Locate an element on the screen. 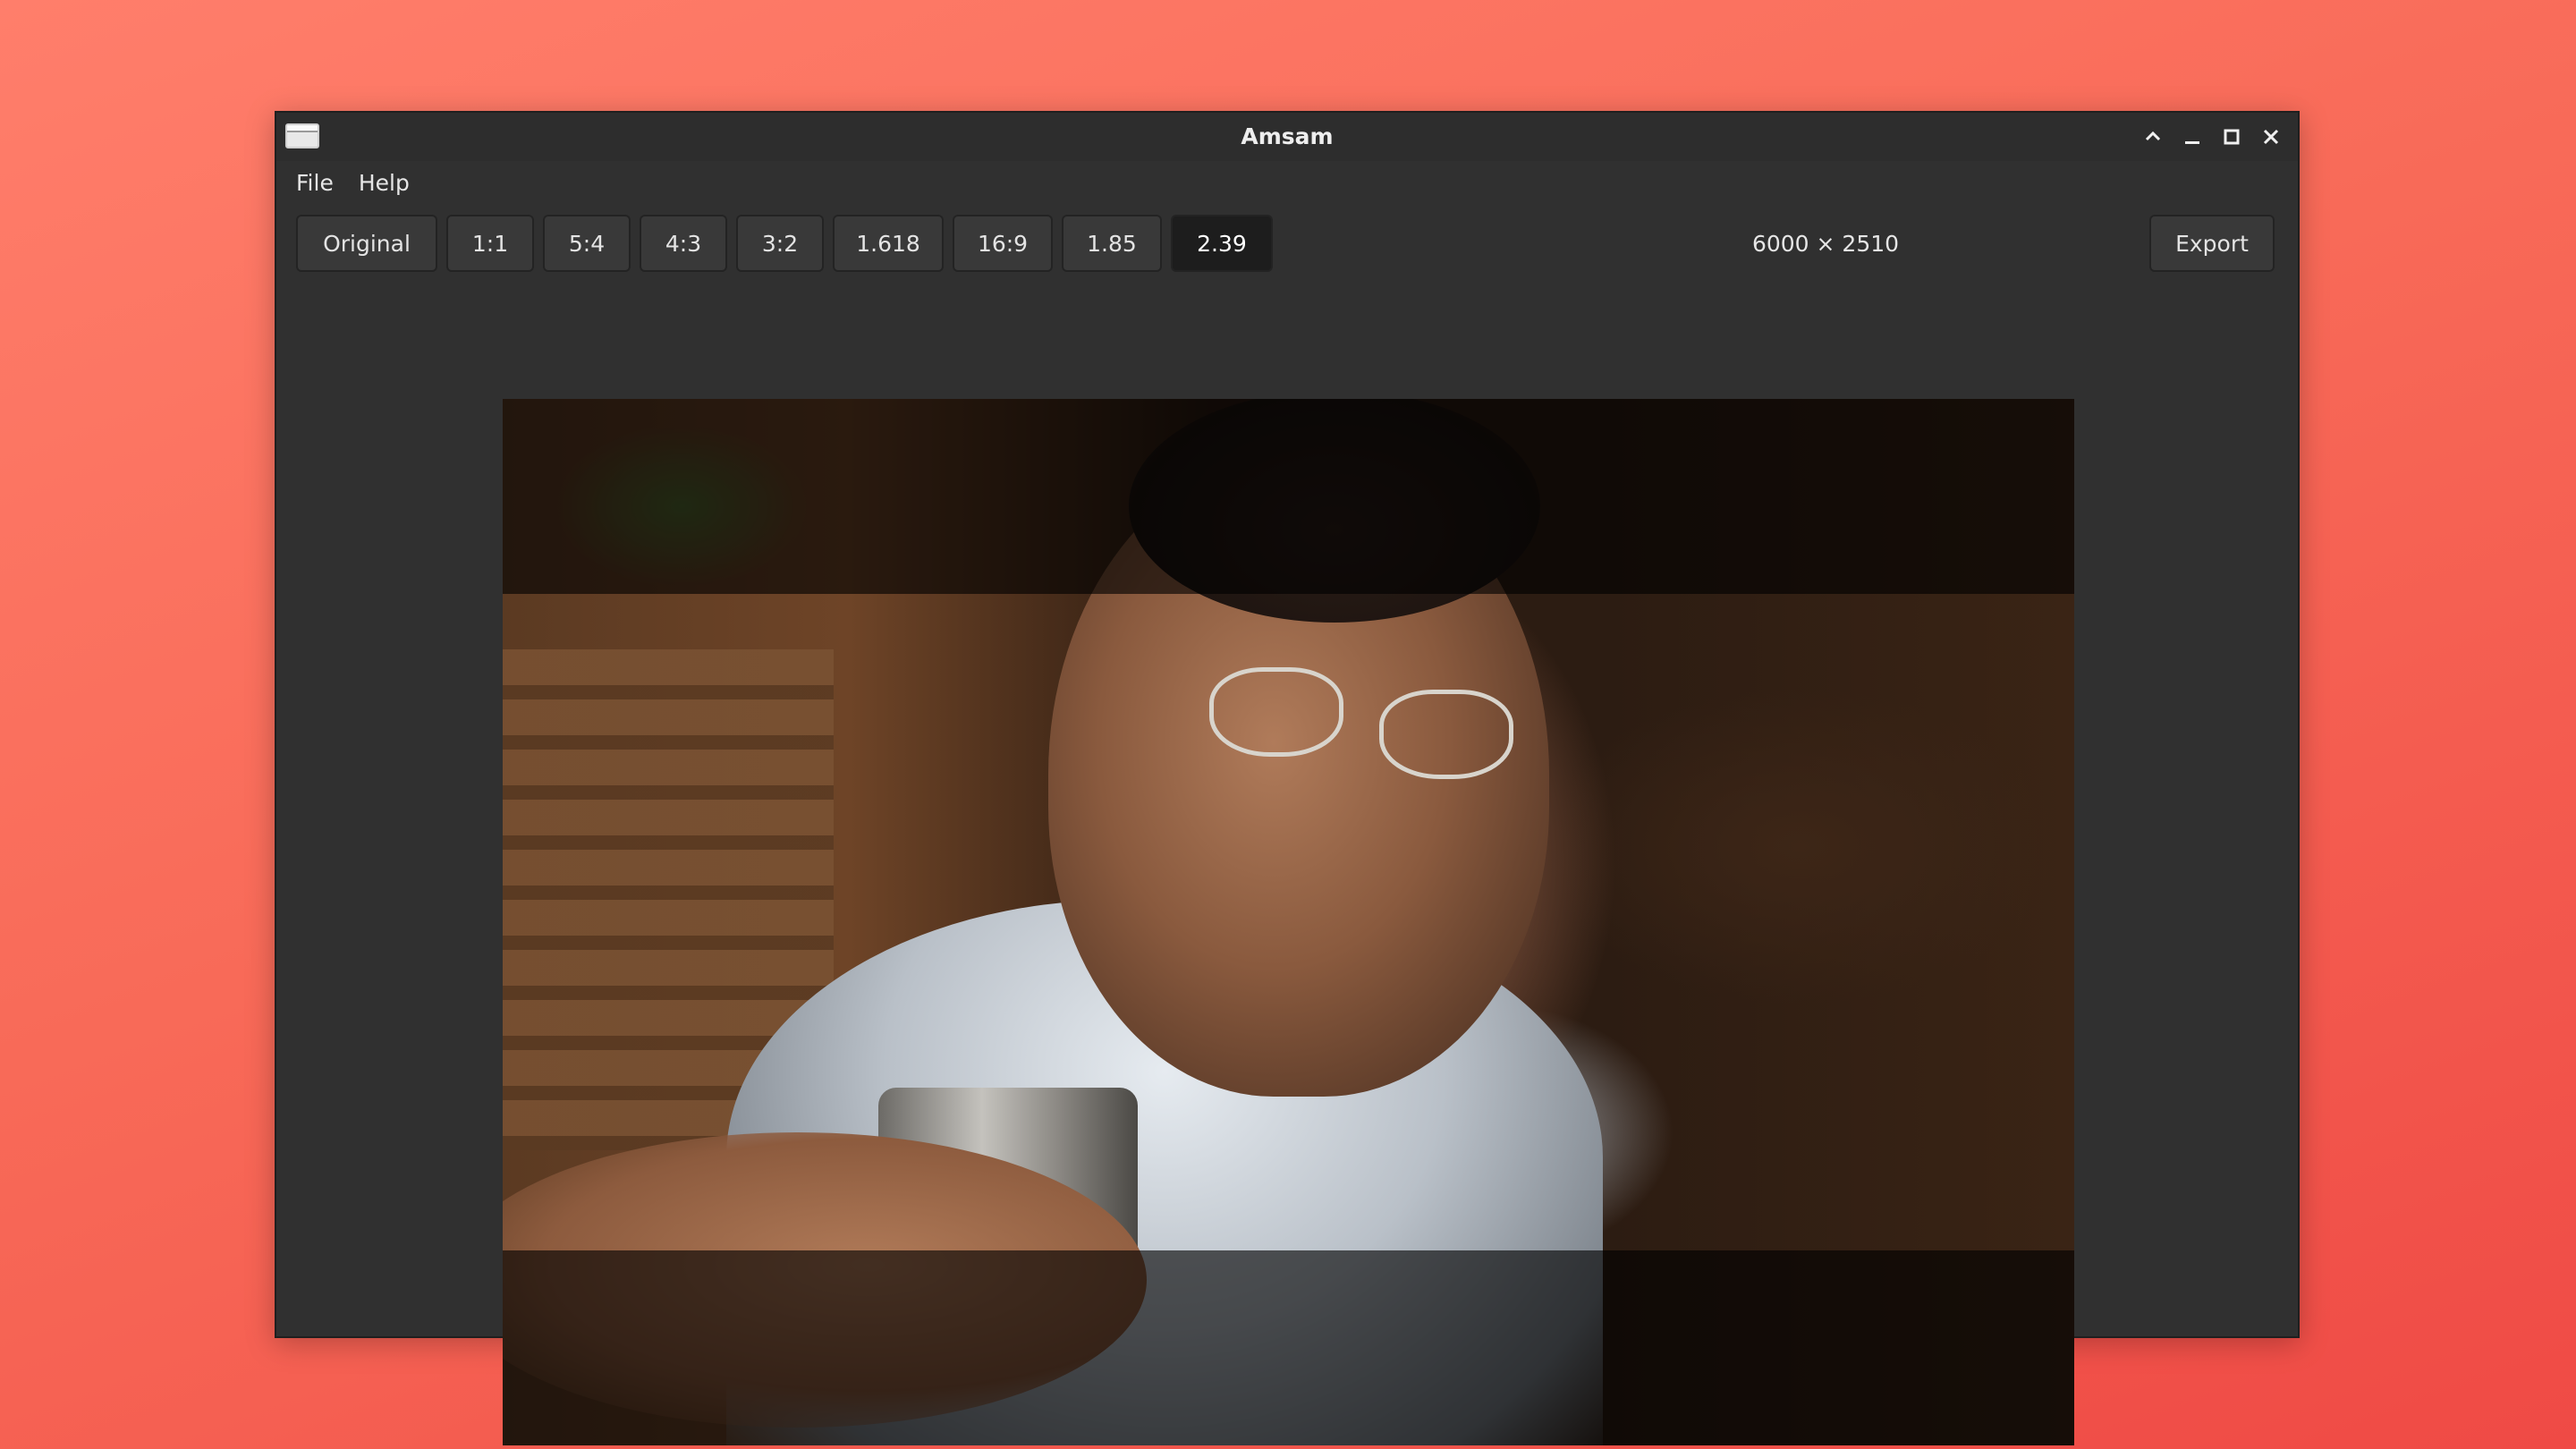 Image resolution: width=2576 pixels, height=1449 pixels. photo-glasses-left is located at coordinates (1276, 712).